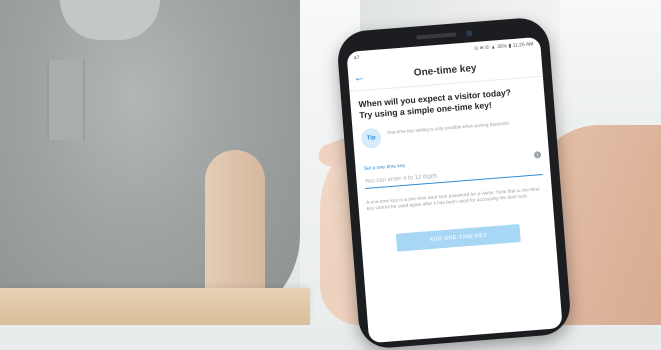 This screenshot has height=350, width=661. I want to click on tip-badge: Tip, so click(371, 138).